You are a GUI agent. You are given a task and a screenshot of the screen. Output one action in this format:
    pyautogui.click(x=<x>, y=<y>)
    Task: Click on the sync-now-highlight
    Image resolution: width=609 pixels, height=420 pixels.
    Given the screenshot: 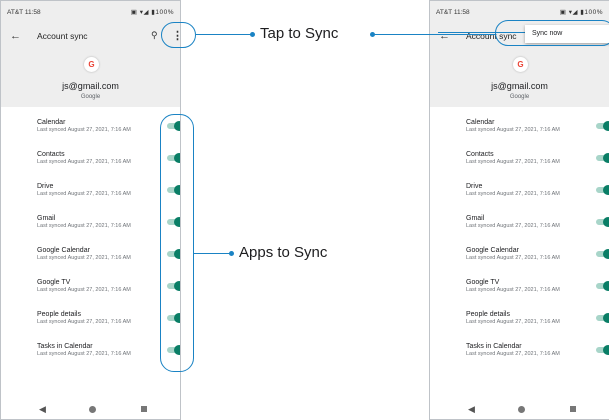 What is the action you would take?
    pyautogui.click(x=552, y=33)
    